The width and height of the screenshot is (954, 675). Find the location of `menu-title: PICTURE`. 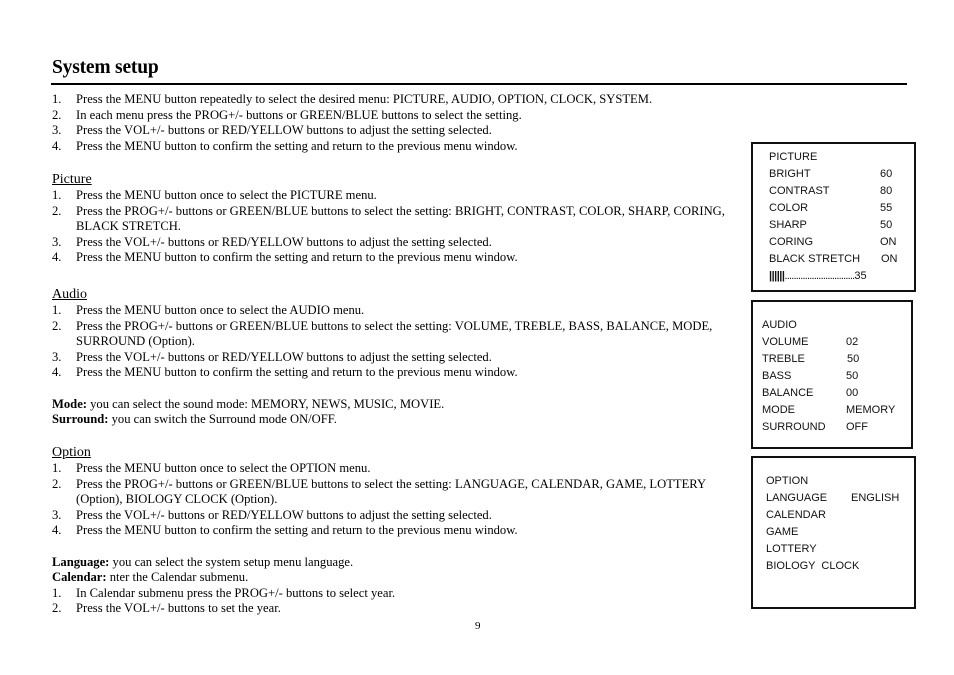

menu-title: PICTURE is located at coordinates (793, 157).